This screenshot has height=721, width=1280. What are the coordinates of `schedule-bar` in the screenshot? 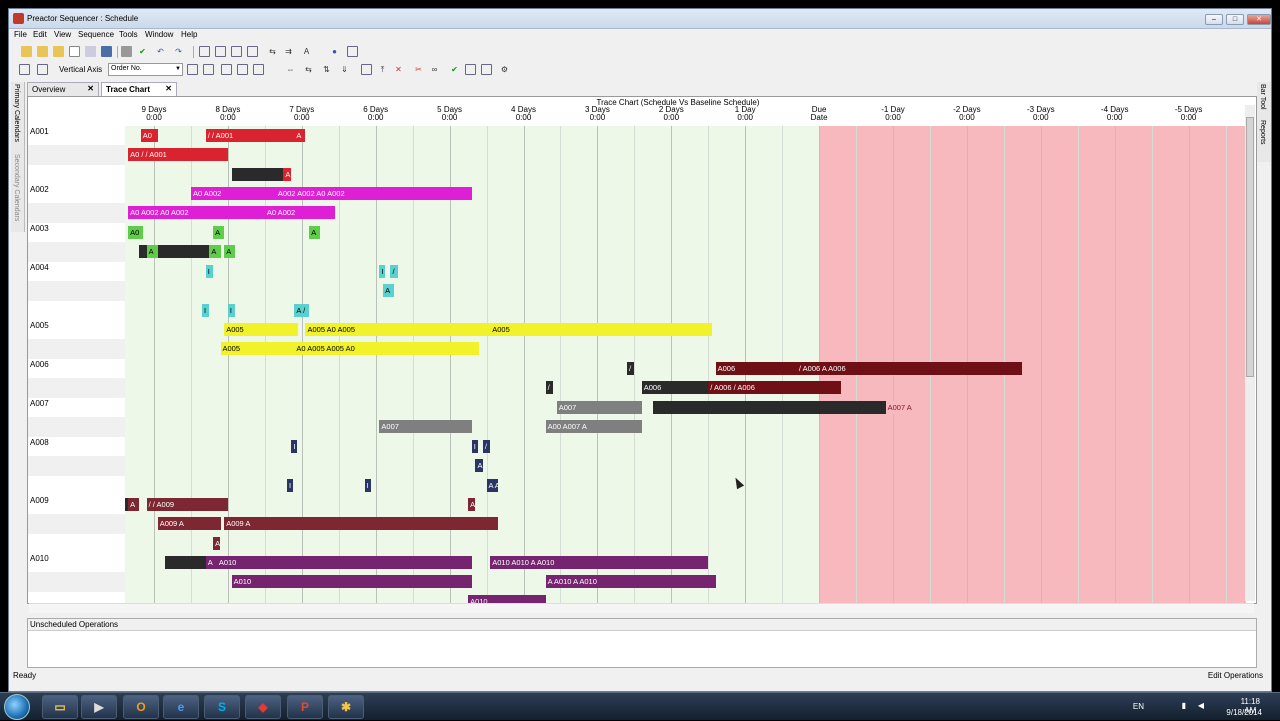 It's located at (769, 407).